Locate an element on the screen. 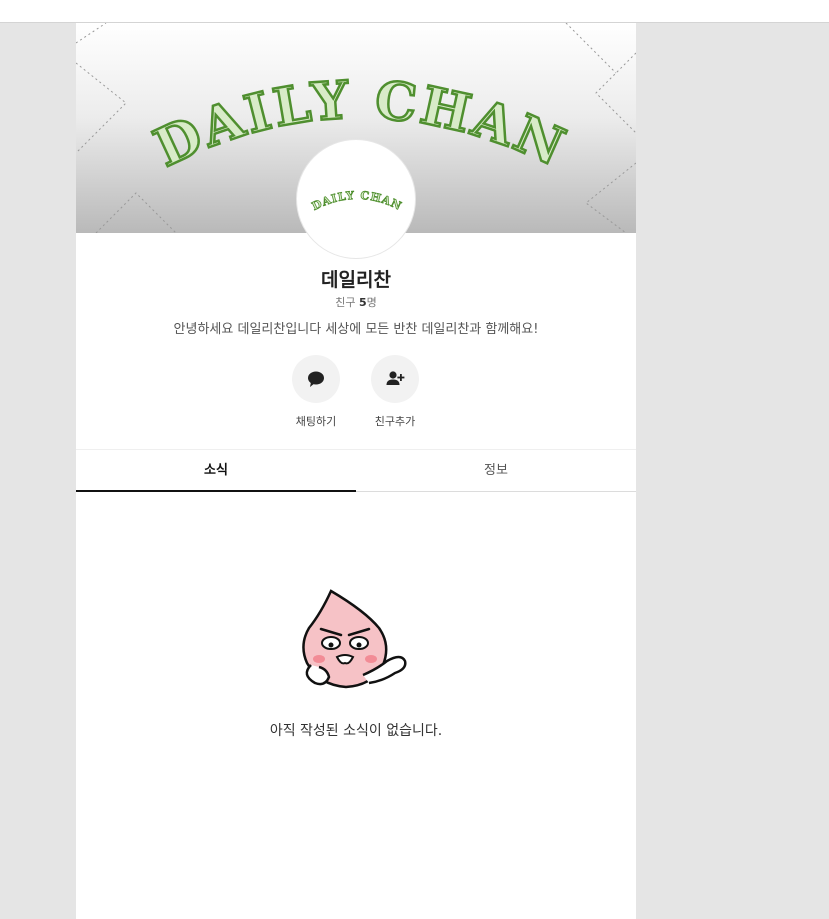  profile-avatar: DAILY CHAN is located at coordinates (356, 199).